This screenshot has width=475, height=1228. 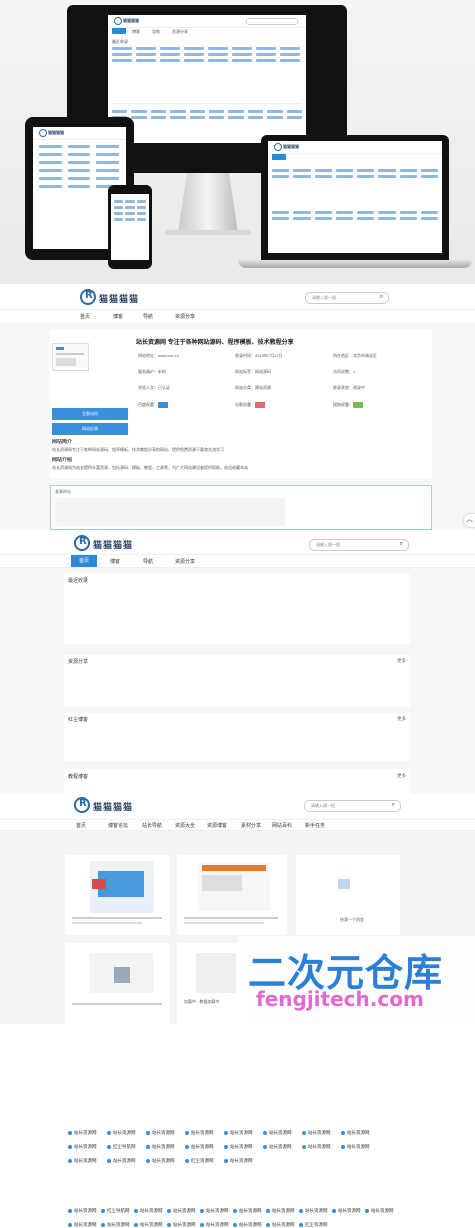 What do you see at coordinates (469, 520) in the screenshot?
I see `scroll-top-button: ︿` at bounding box center [469, 520].